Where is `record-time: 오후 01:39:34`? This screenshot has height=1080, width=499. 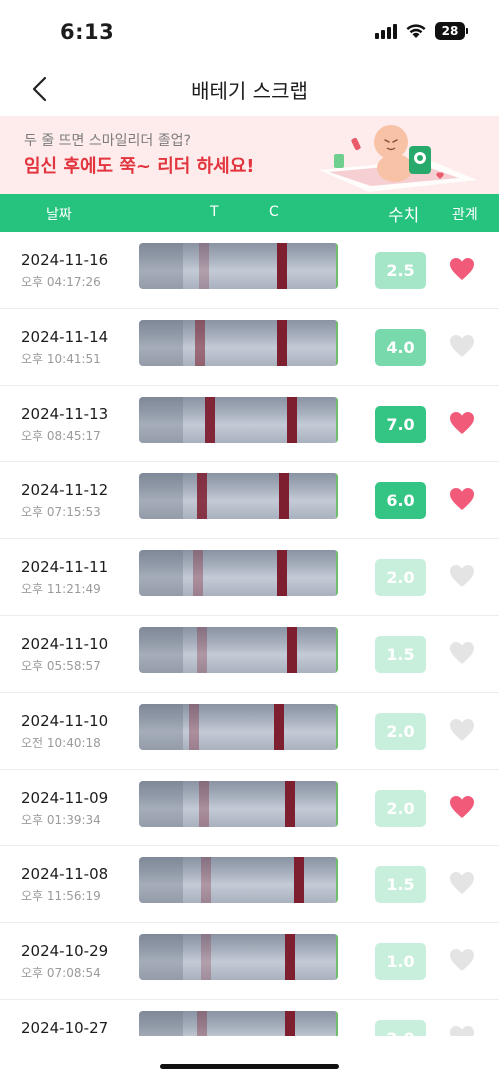
record-time: 오후 01:39:34 is located at coordinates (61, 819).